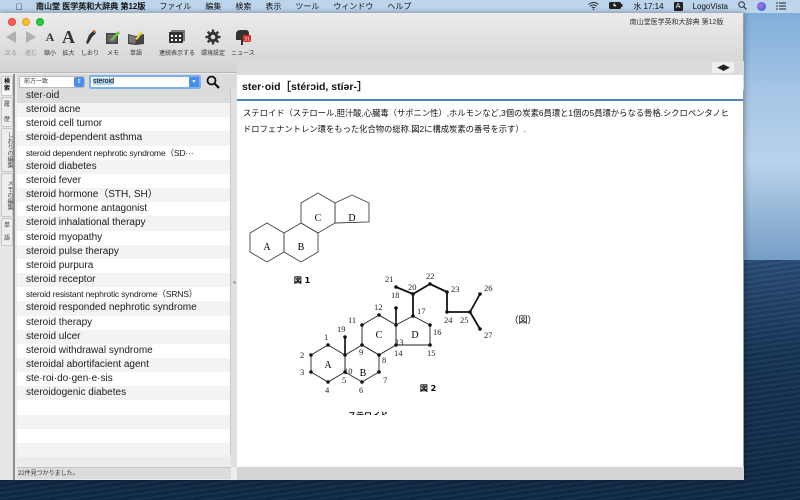 This screenshot has height=500, width=800. Describe the element at coordinates (123, 266) in the screenshot. I see `result-list-item: steroid purpura` at that location.